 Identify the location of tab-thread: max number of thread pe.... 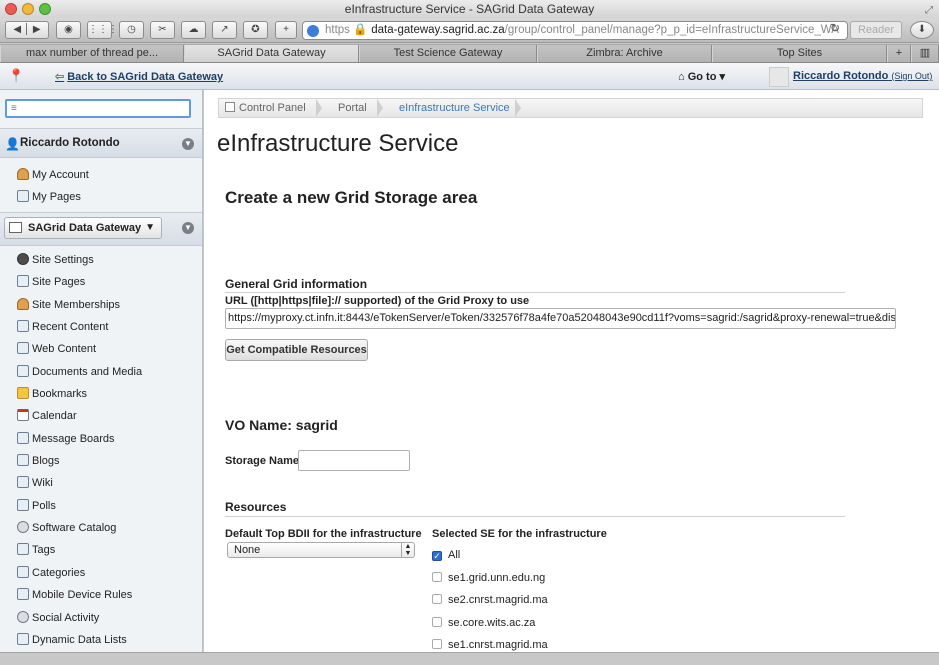
(92, 53).